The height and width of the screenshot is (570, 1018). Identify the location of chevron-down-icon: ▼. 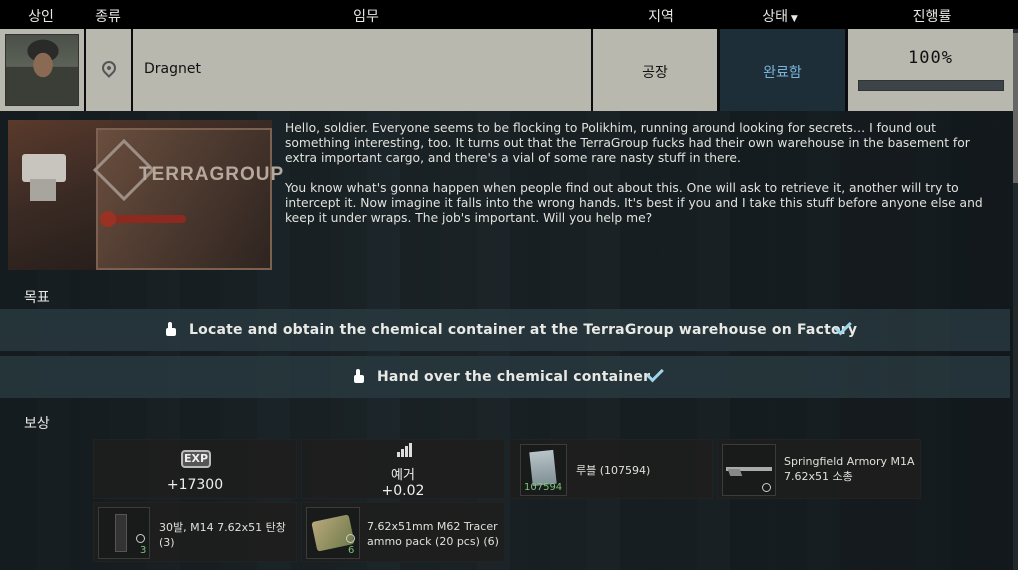
(792, 19).